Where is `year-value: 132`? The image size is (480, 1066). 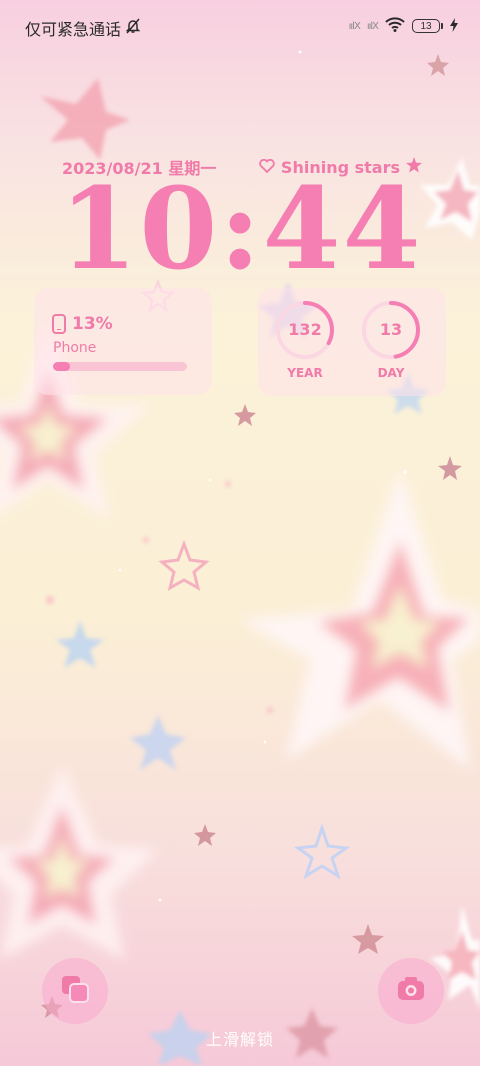
year-value: 132 is located at coordinates (305, 329).